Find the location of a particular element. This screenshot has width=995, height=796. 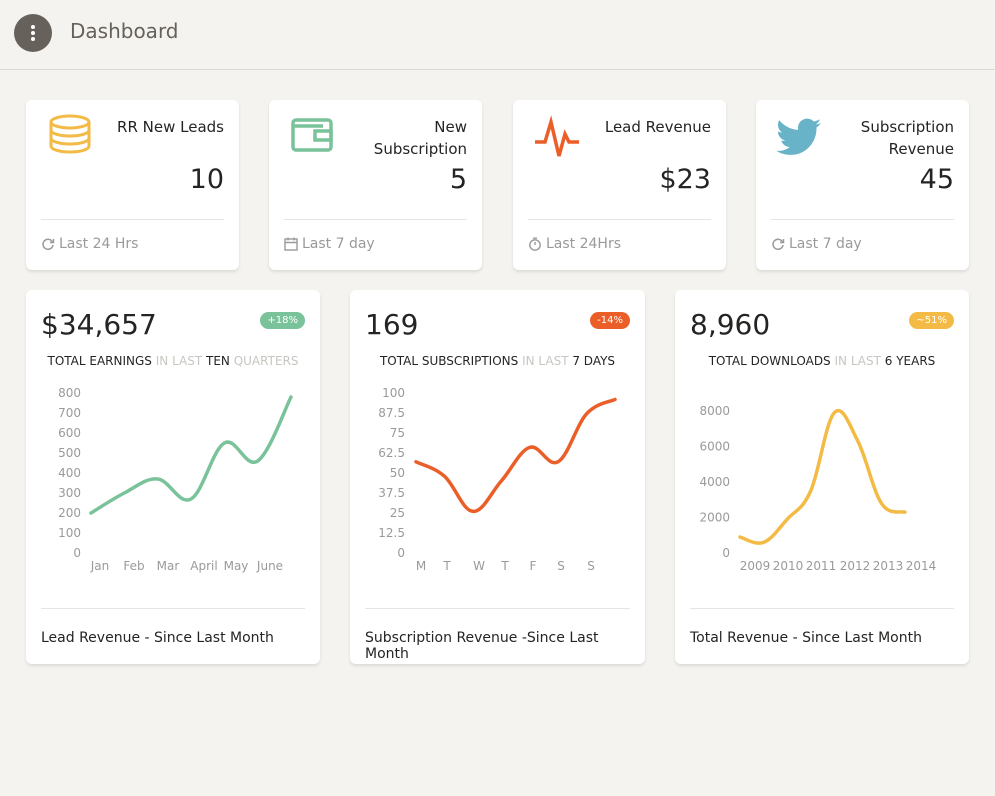

twitter-icon is located at coordinates (799, 136).